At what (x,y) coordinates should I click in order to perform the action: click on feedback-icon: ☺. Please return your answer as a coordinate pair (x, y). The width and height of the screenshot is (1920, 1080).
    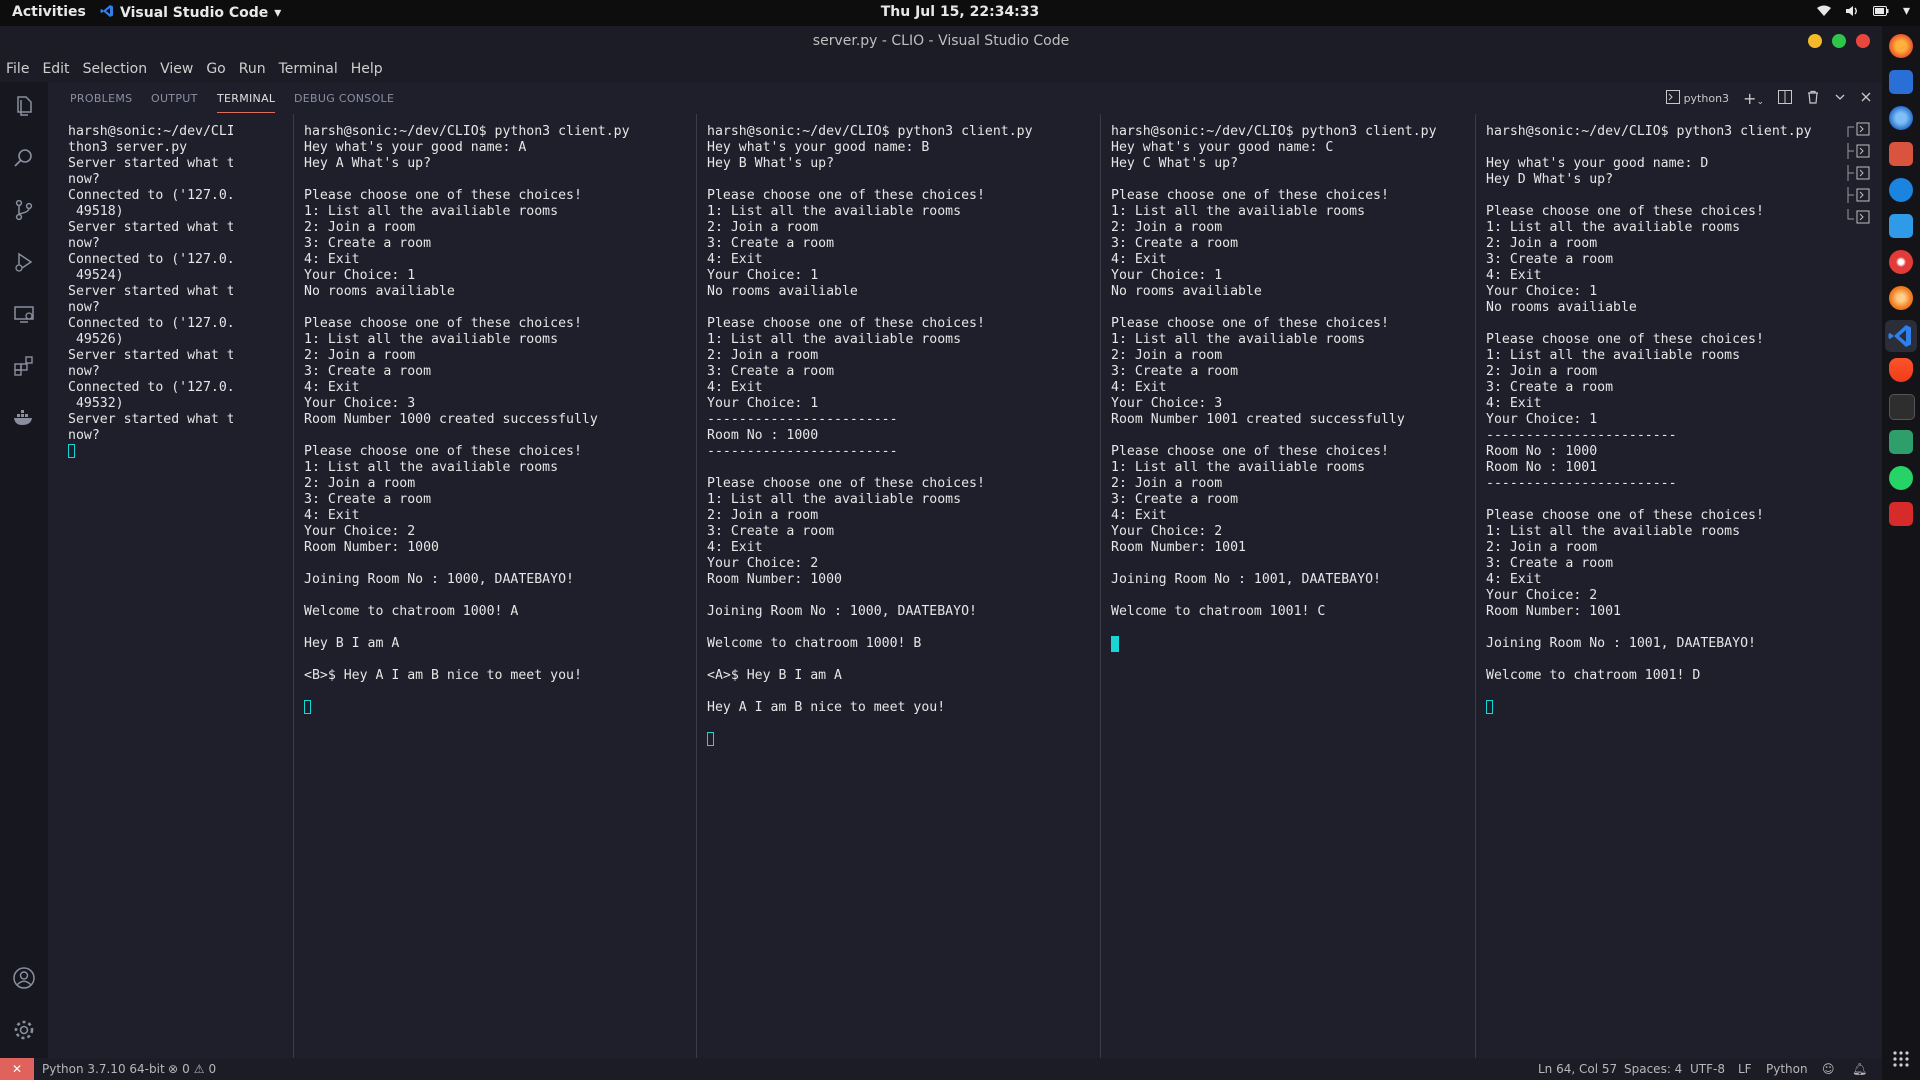
    Looking at the image, I should click on (1828, 1069).